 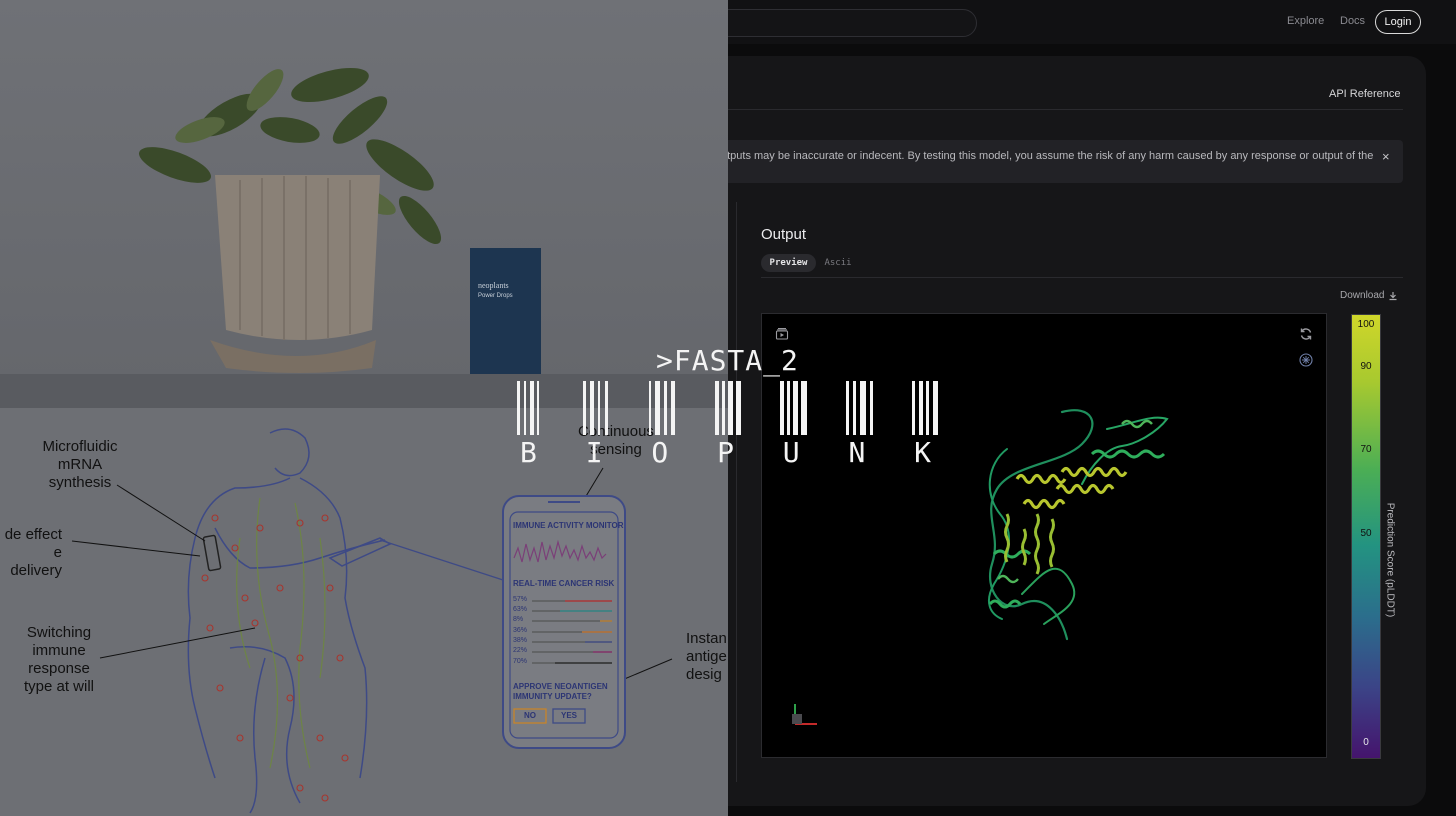 What do you see at coordinates (1352, 21) in the screenshot?
I see `nav-docs-link: Docs` at bounding box center [1352, 21].